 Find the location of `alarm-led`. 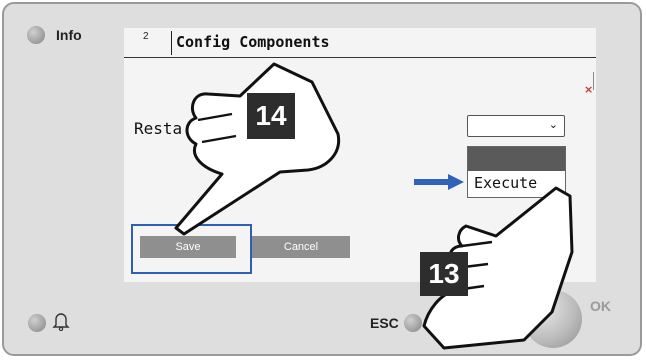

alarm-led is located at coordinates (37, 323).